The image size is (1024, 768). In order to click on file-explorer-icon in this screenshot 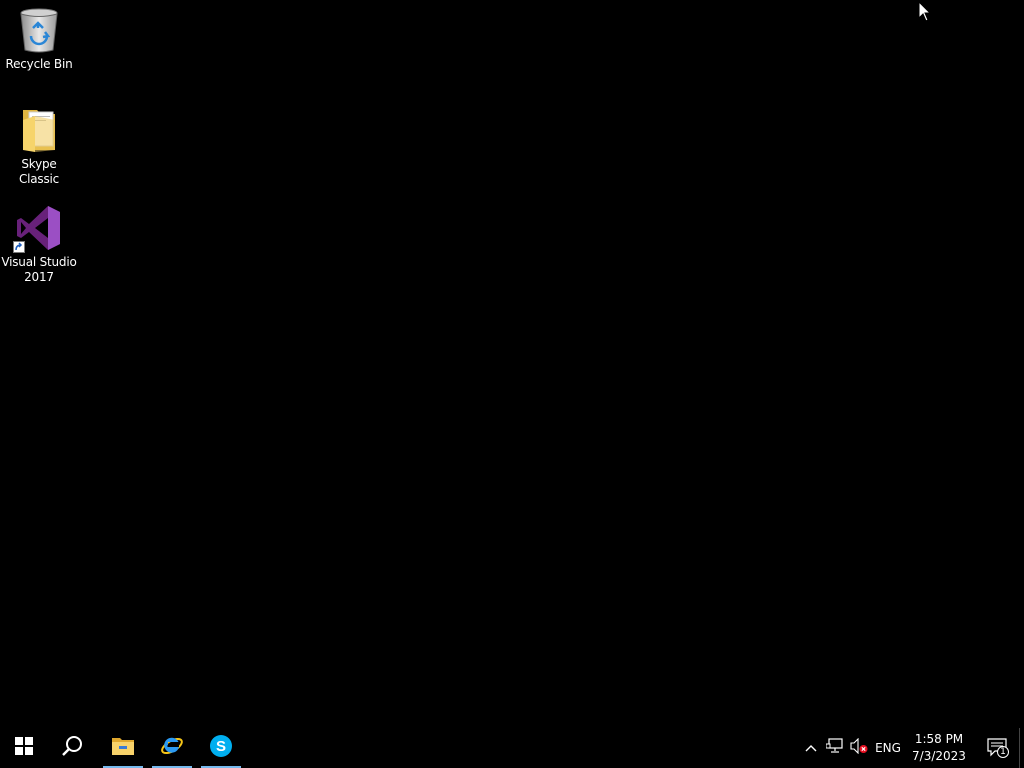, I will do `click(123, 748)`.